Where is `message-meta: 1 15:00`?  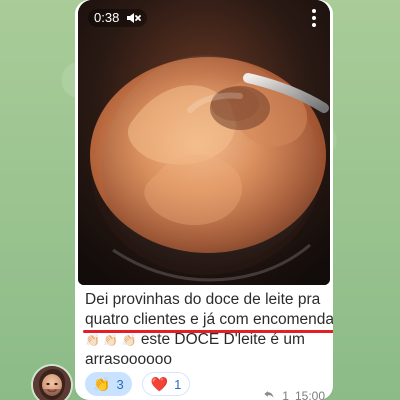
message-meta: 1 15:00 is located at coordinates (293, 393).